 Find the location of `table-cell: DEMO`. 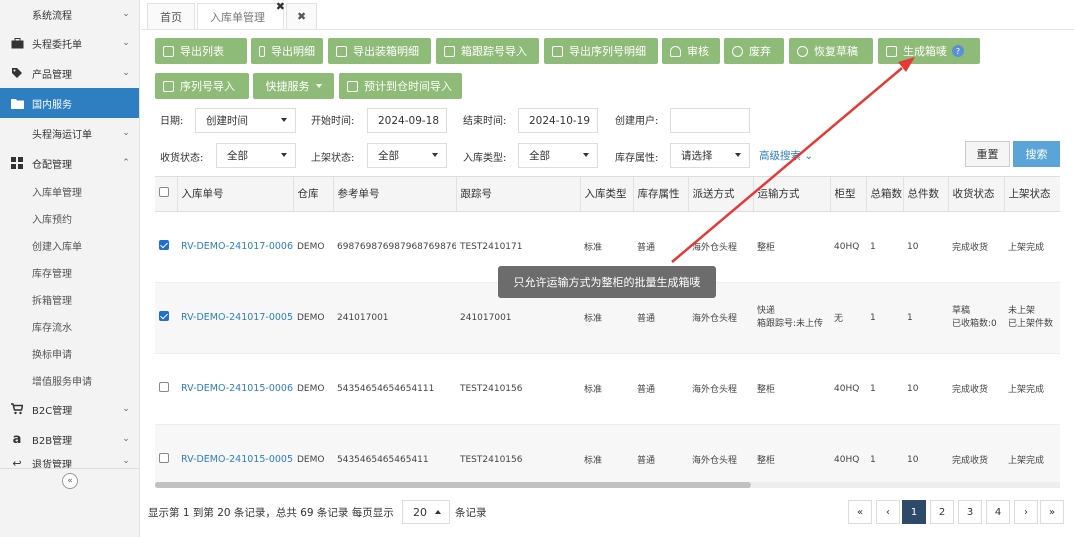

table-cell: DEMO is located at coordinates (313, 318).